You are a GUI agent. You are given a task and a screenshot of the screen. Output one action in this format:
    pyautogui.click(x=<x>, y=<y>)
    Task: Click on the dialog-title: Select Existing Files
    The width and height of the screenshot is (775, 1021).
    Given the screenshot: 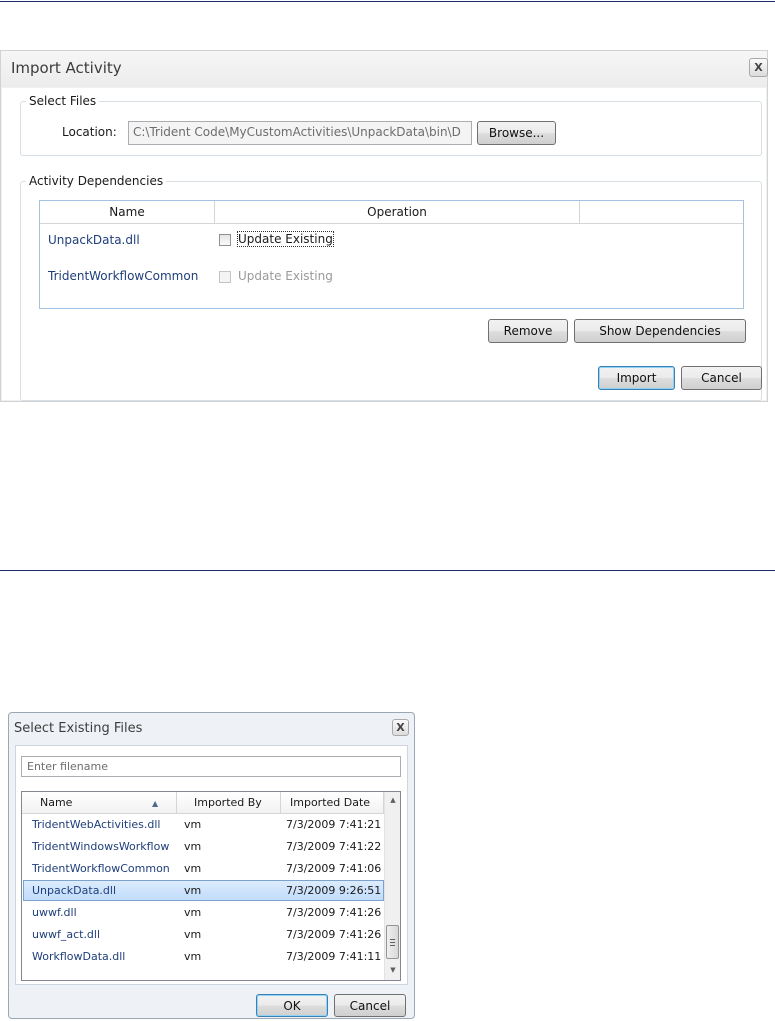 What is the action you would take?
    pyautogui.click(x=78, y=728)
    